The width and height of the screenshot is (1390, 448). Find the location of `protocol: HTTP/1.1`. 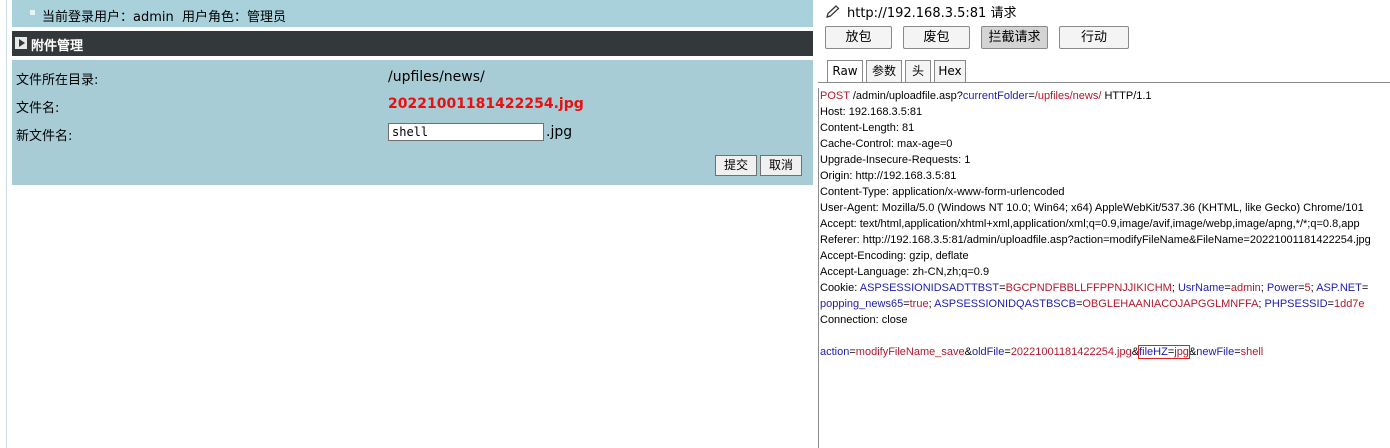

protocol: HTTP/1.1 is located at coordinates (1126, 96).